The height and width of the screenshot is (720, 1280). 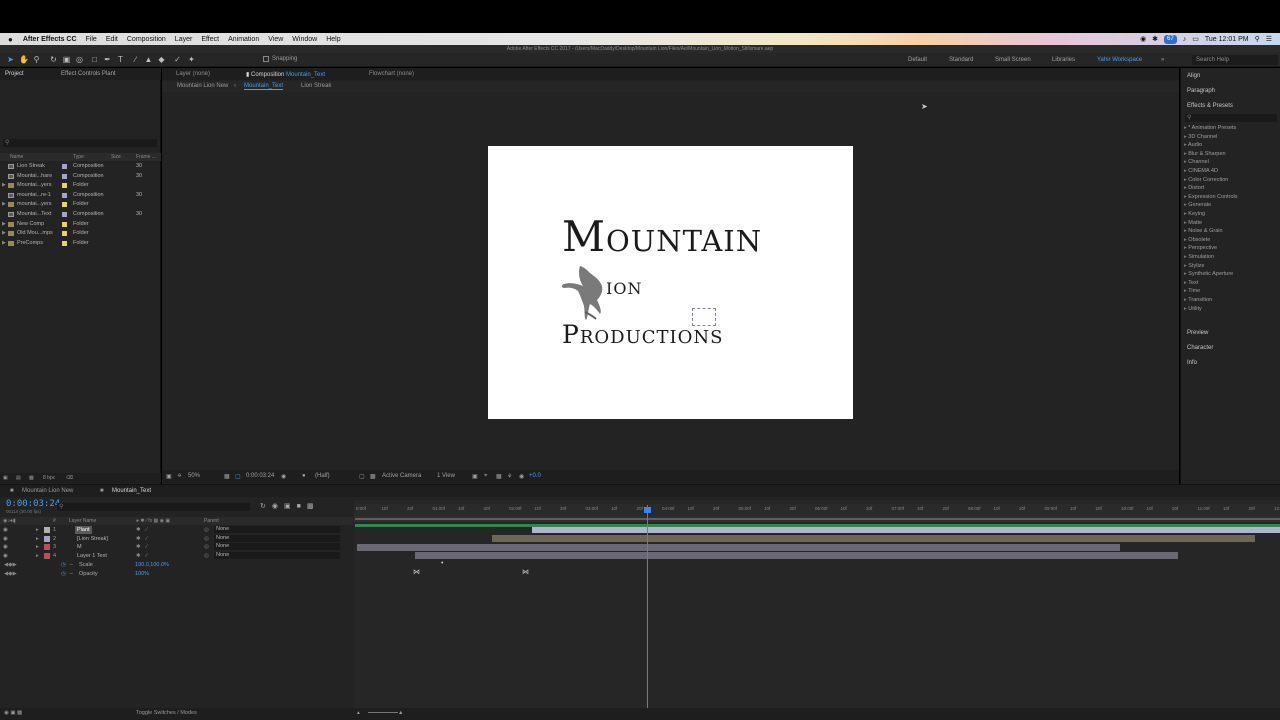 I want to click on opacity-keyframe-1: ⋈, so click(x=416, y=572).